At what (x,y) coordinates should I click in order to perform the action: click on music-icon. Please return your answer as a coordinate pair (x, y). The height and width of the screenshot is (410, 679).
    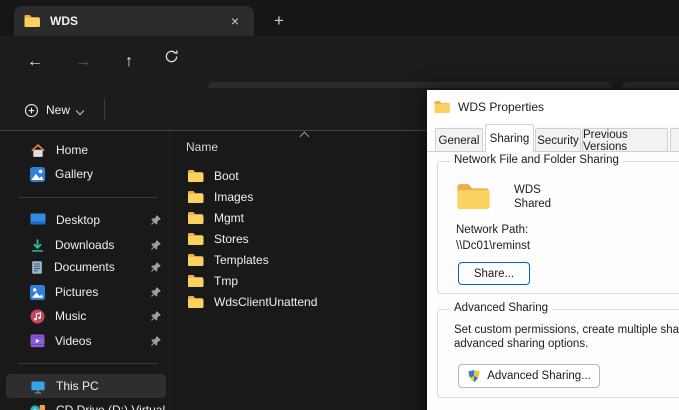
    Looking at the image, I should click on (37, 316).